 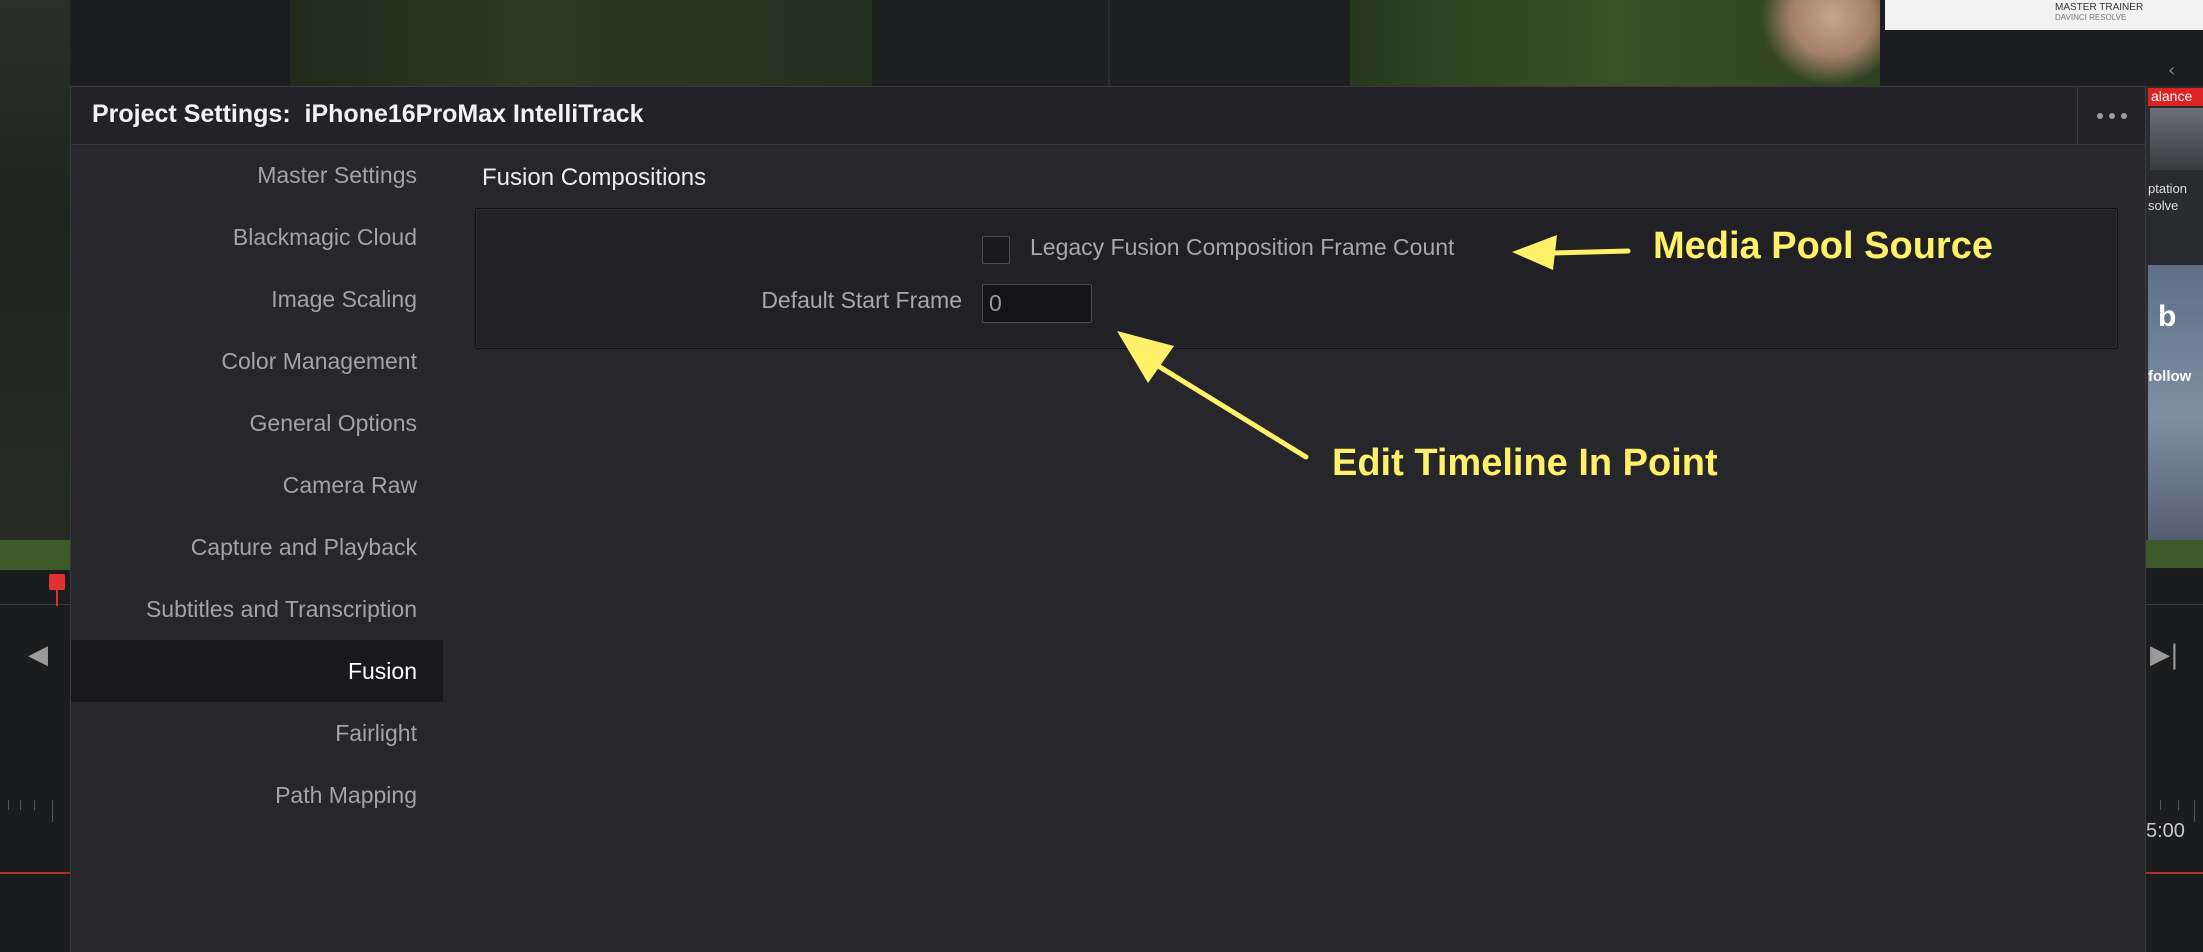 I want to click on background-video-frame-dark, so click(x=1111, y=43).